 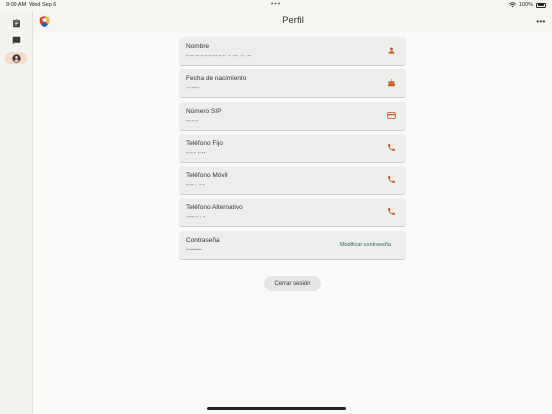 What do you see at coordinates (292, 180) in the screenshot?
I see `field-telefono-movil: Teléfono Móvil ▪▫▪▪ ▫ ▪▫▪` at bounding box center [292, 180].